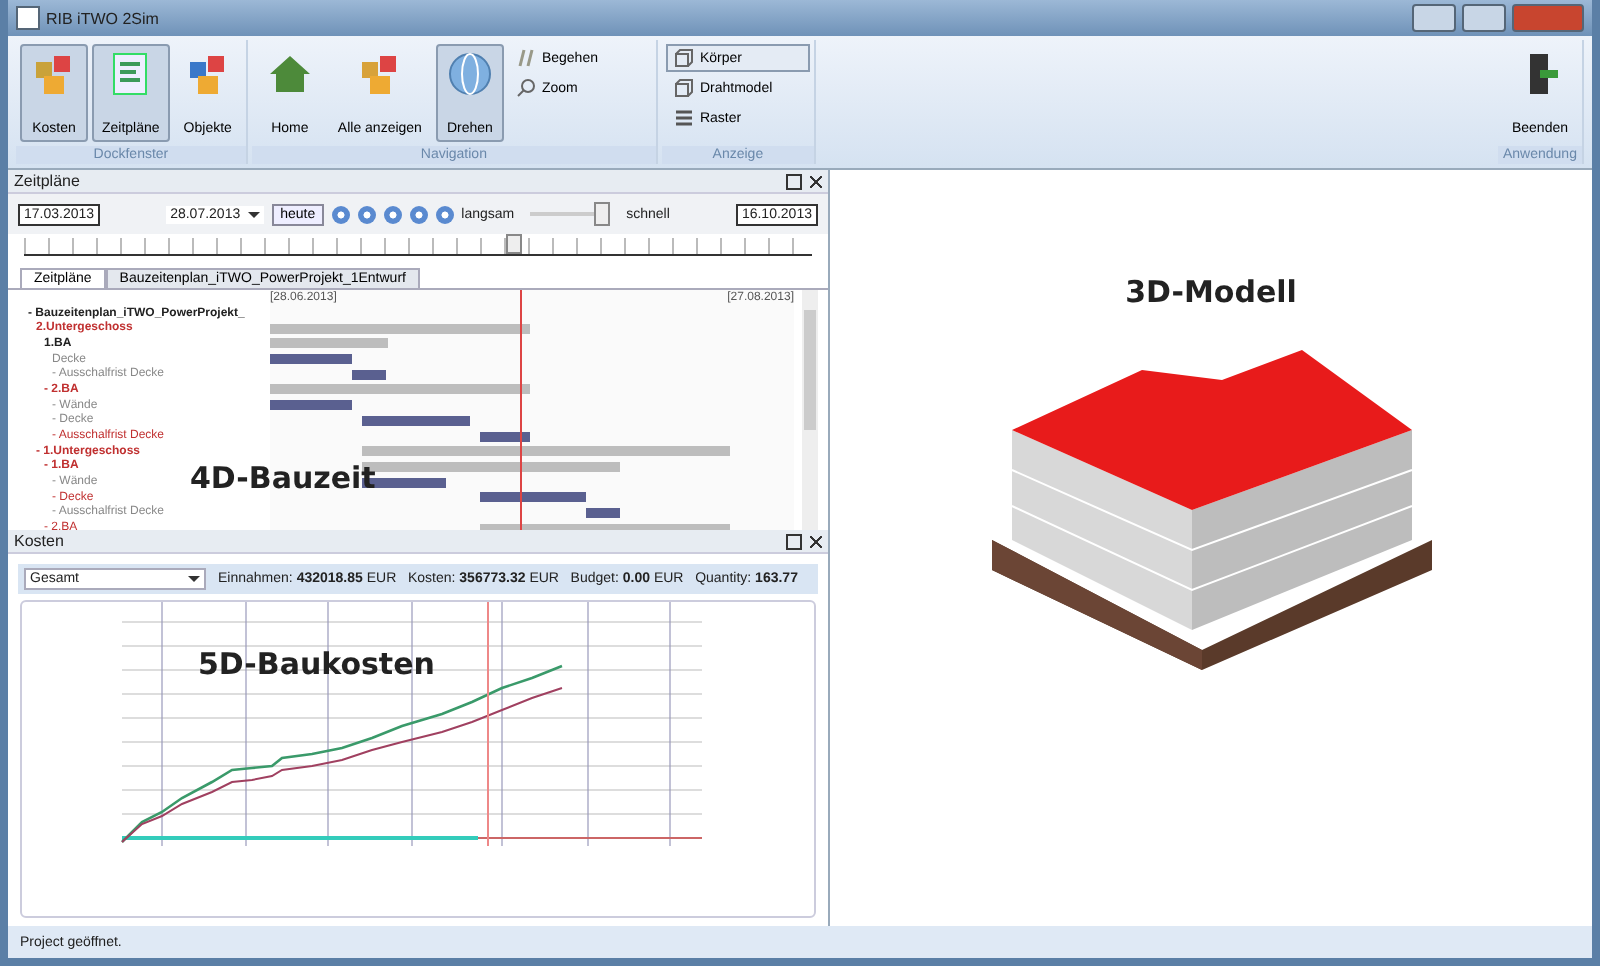 This screenshot has width=1600, height=966. What do you see at coordinates (1211, 292) in the screenshot?
I see `caption: 3D-Modell` at bounding box center [1211, 292].